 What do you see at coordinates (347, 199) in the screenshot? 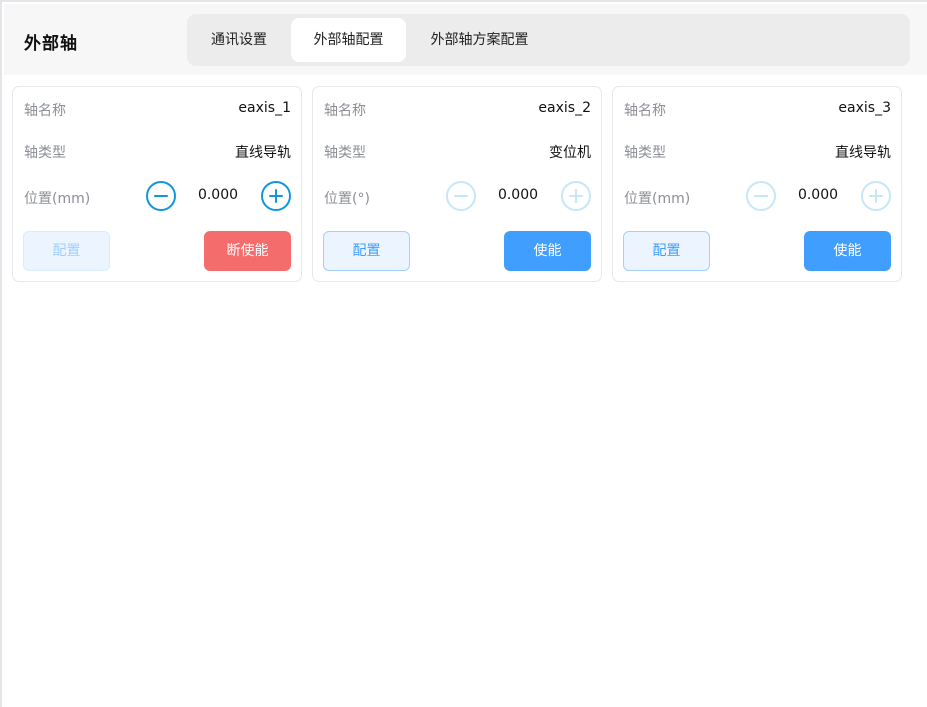
I see `position-label: 位置(°)` at bounding box center [347, 199].